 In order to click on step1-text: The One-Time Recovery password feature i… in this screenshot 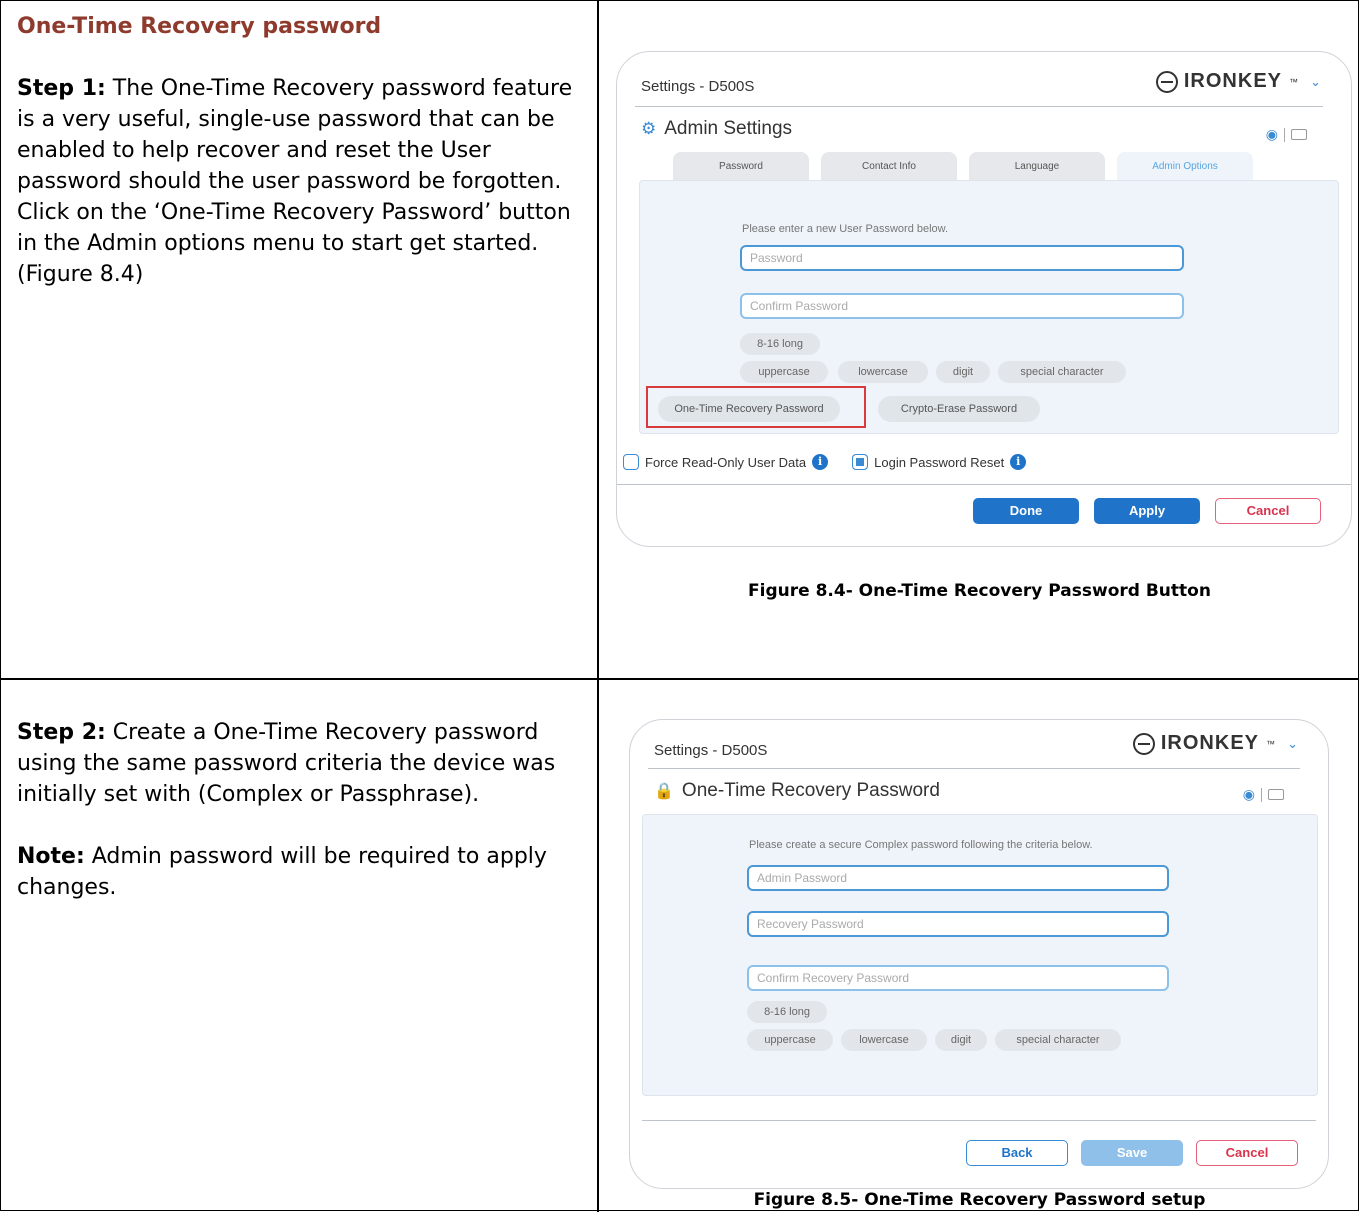, I will do `click(295, 181)`.